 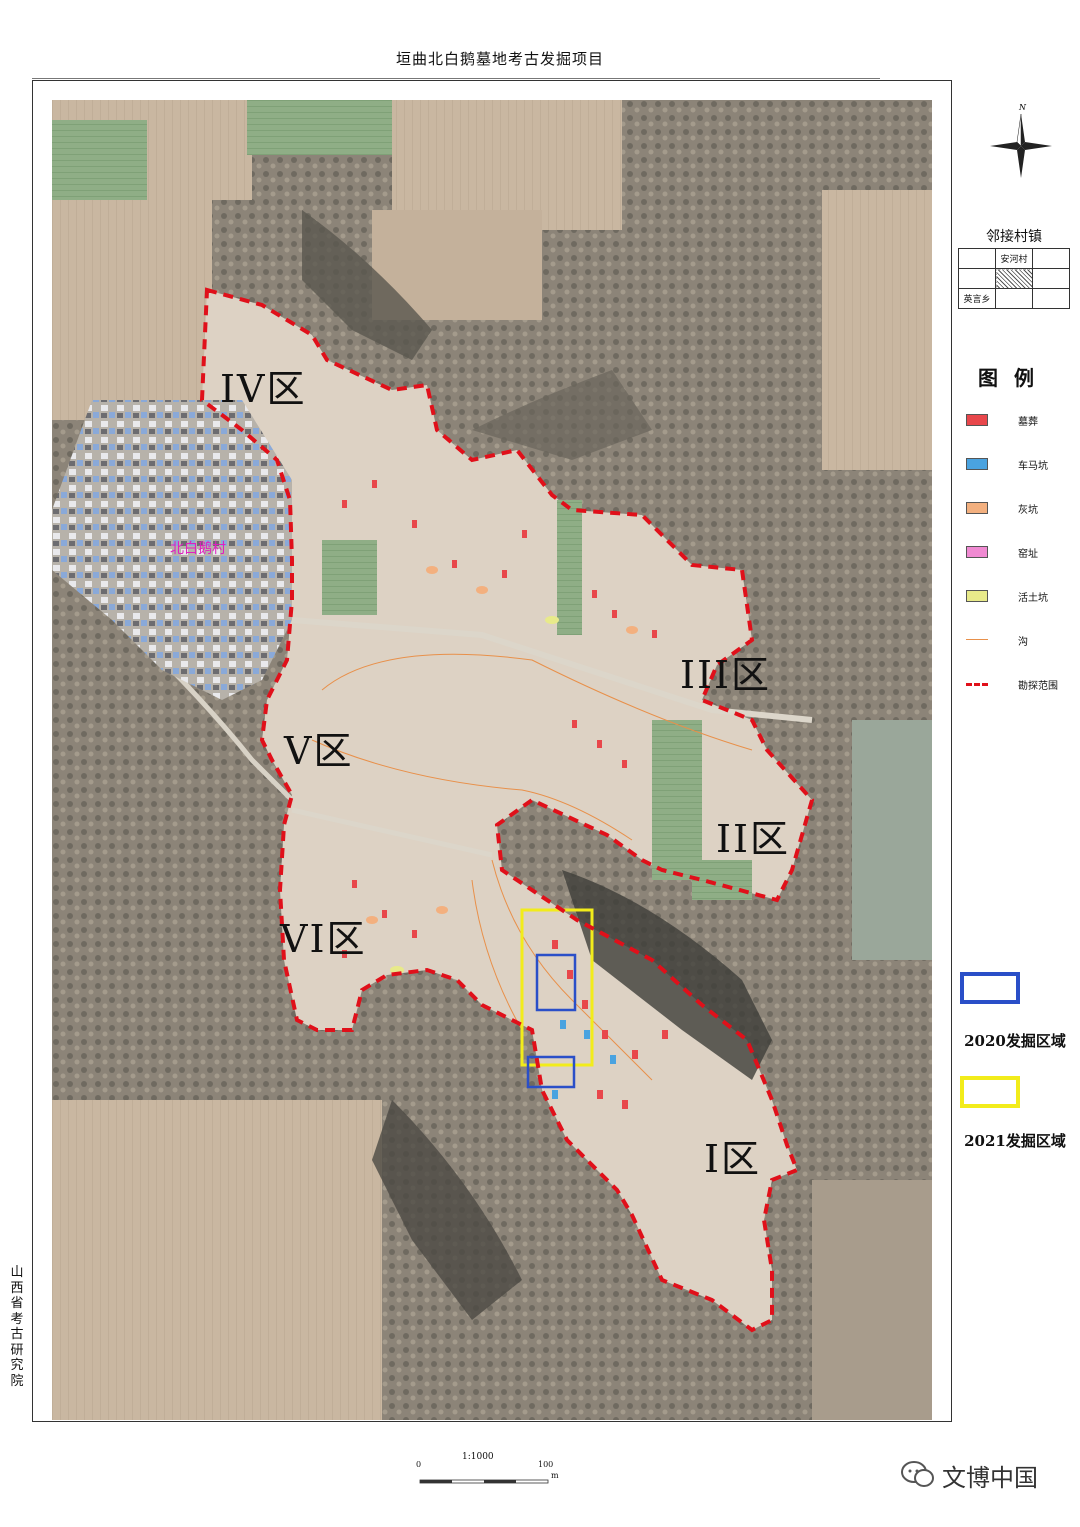 I want to click on excavation-2020-label: 2020发掘区域, so click(x=1015, y=1041).